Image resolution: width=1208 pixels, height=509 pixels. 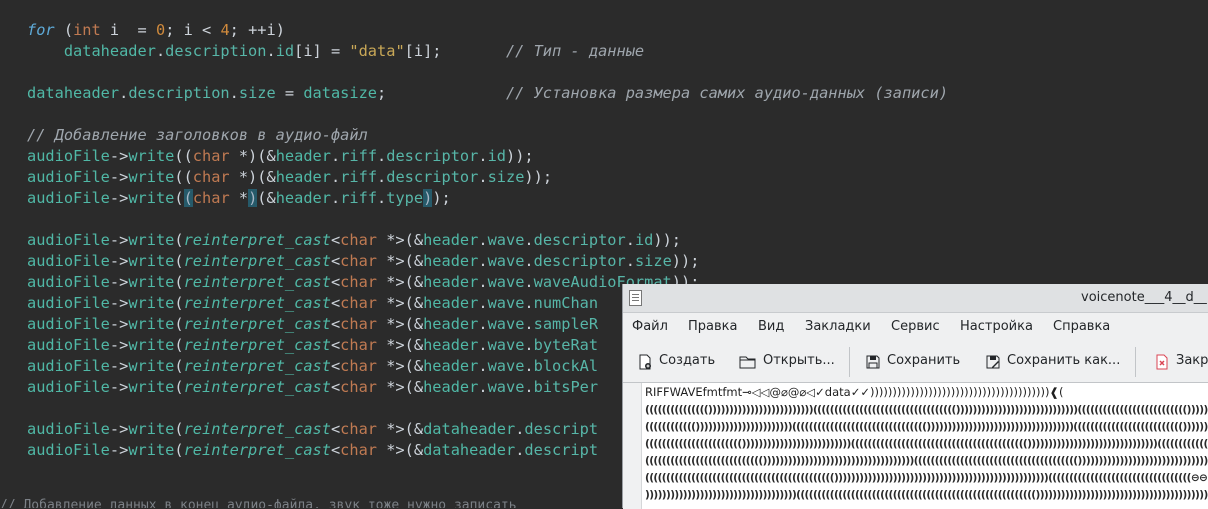 I want to click on code-token: riff, so click(x=359, y=177).